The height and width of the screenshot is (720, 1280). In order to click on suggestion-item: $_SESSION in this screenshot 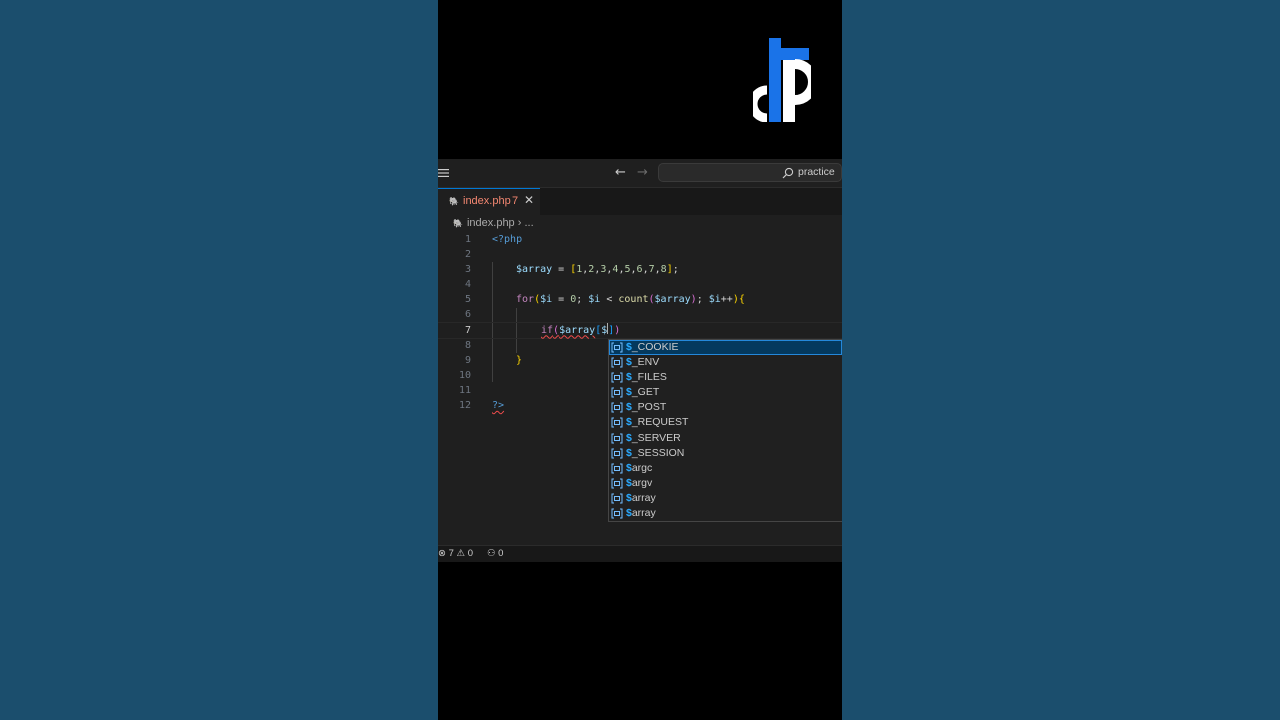, I will do `click(725, 453)`.